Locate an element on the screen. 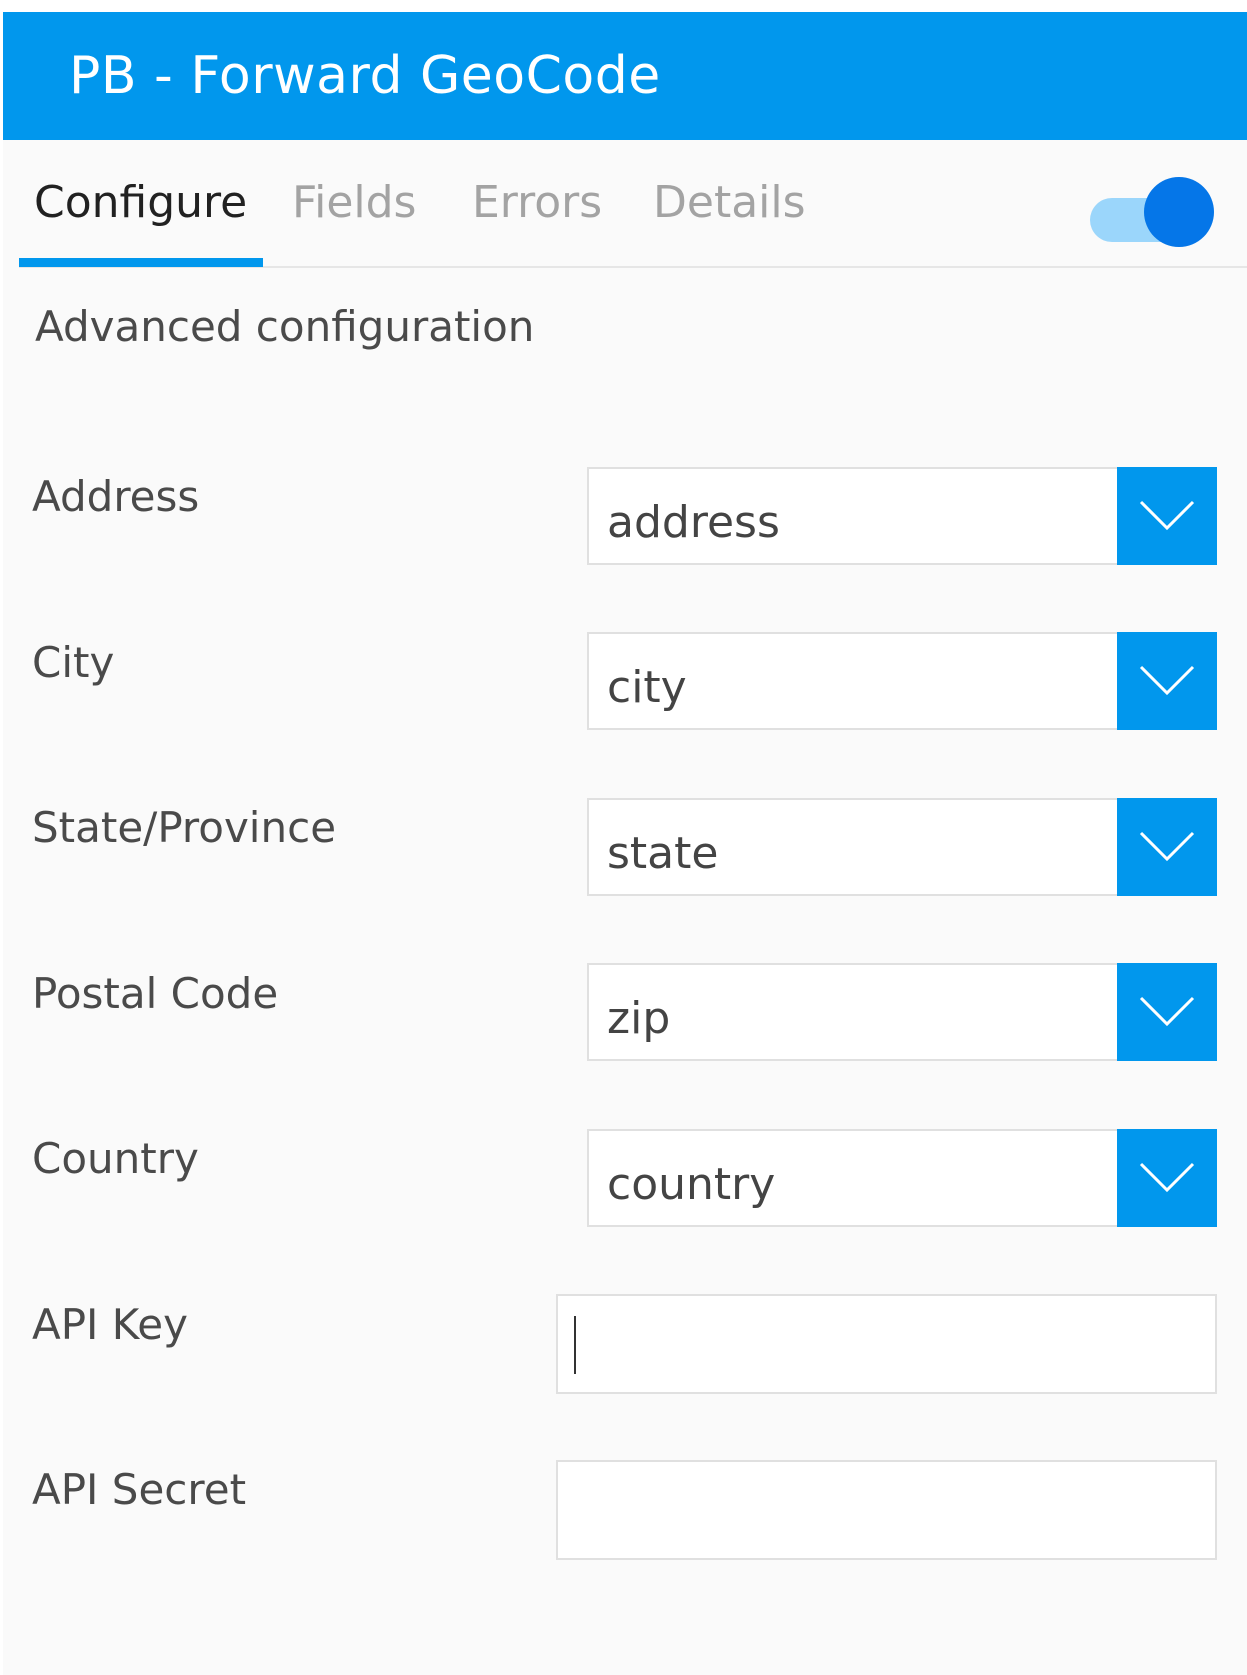 Image resolution: width=1247 pixels, height=1675 pixels. state-province-select-value: state is located at coordinates (663, 853).